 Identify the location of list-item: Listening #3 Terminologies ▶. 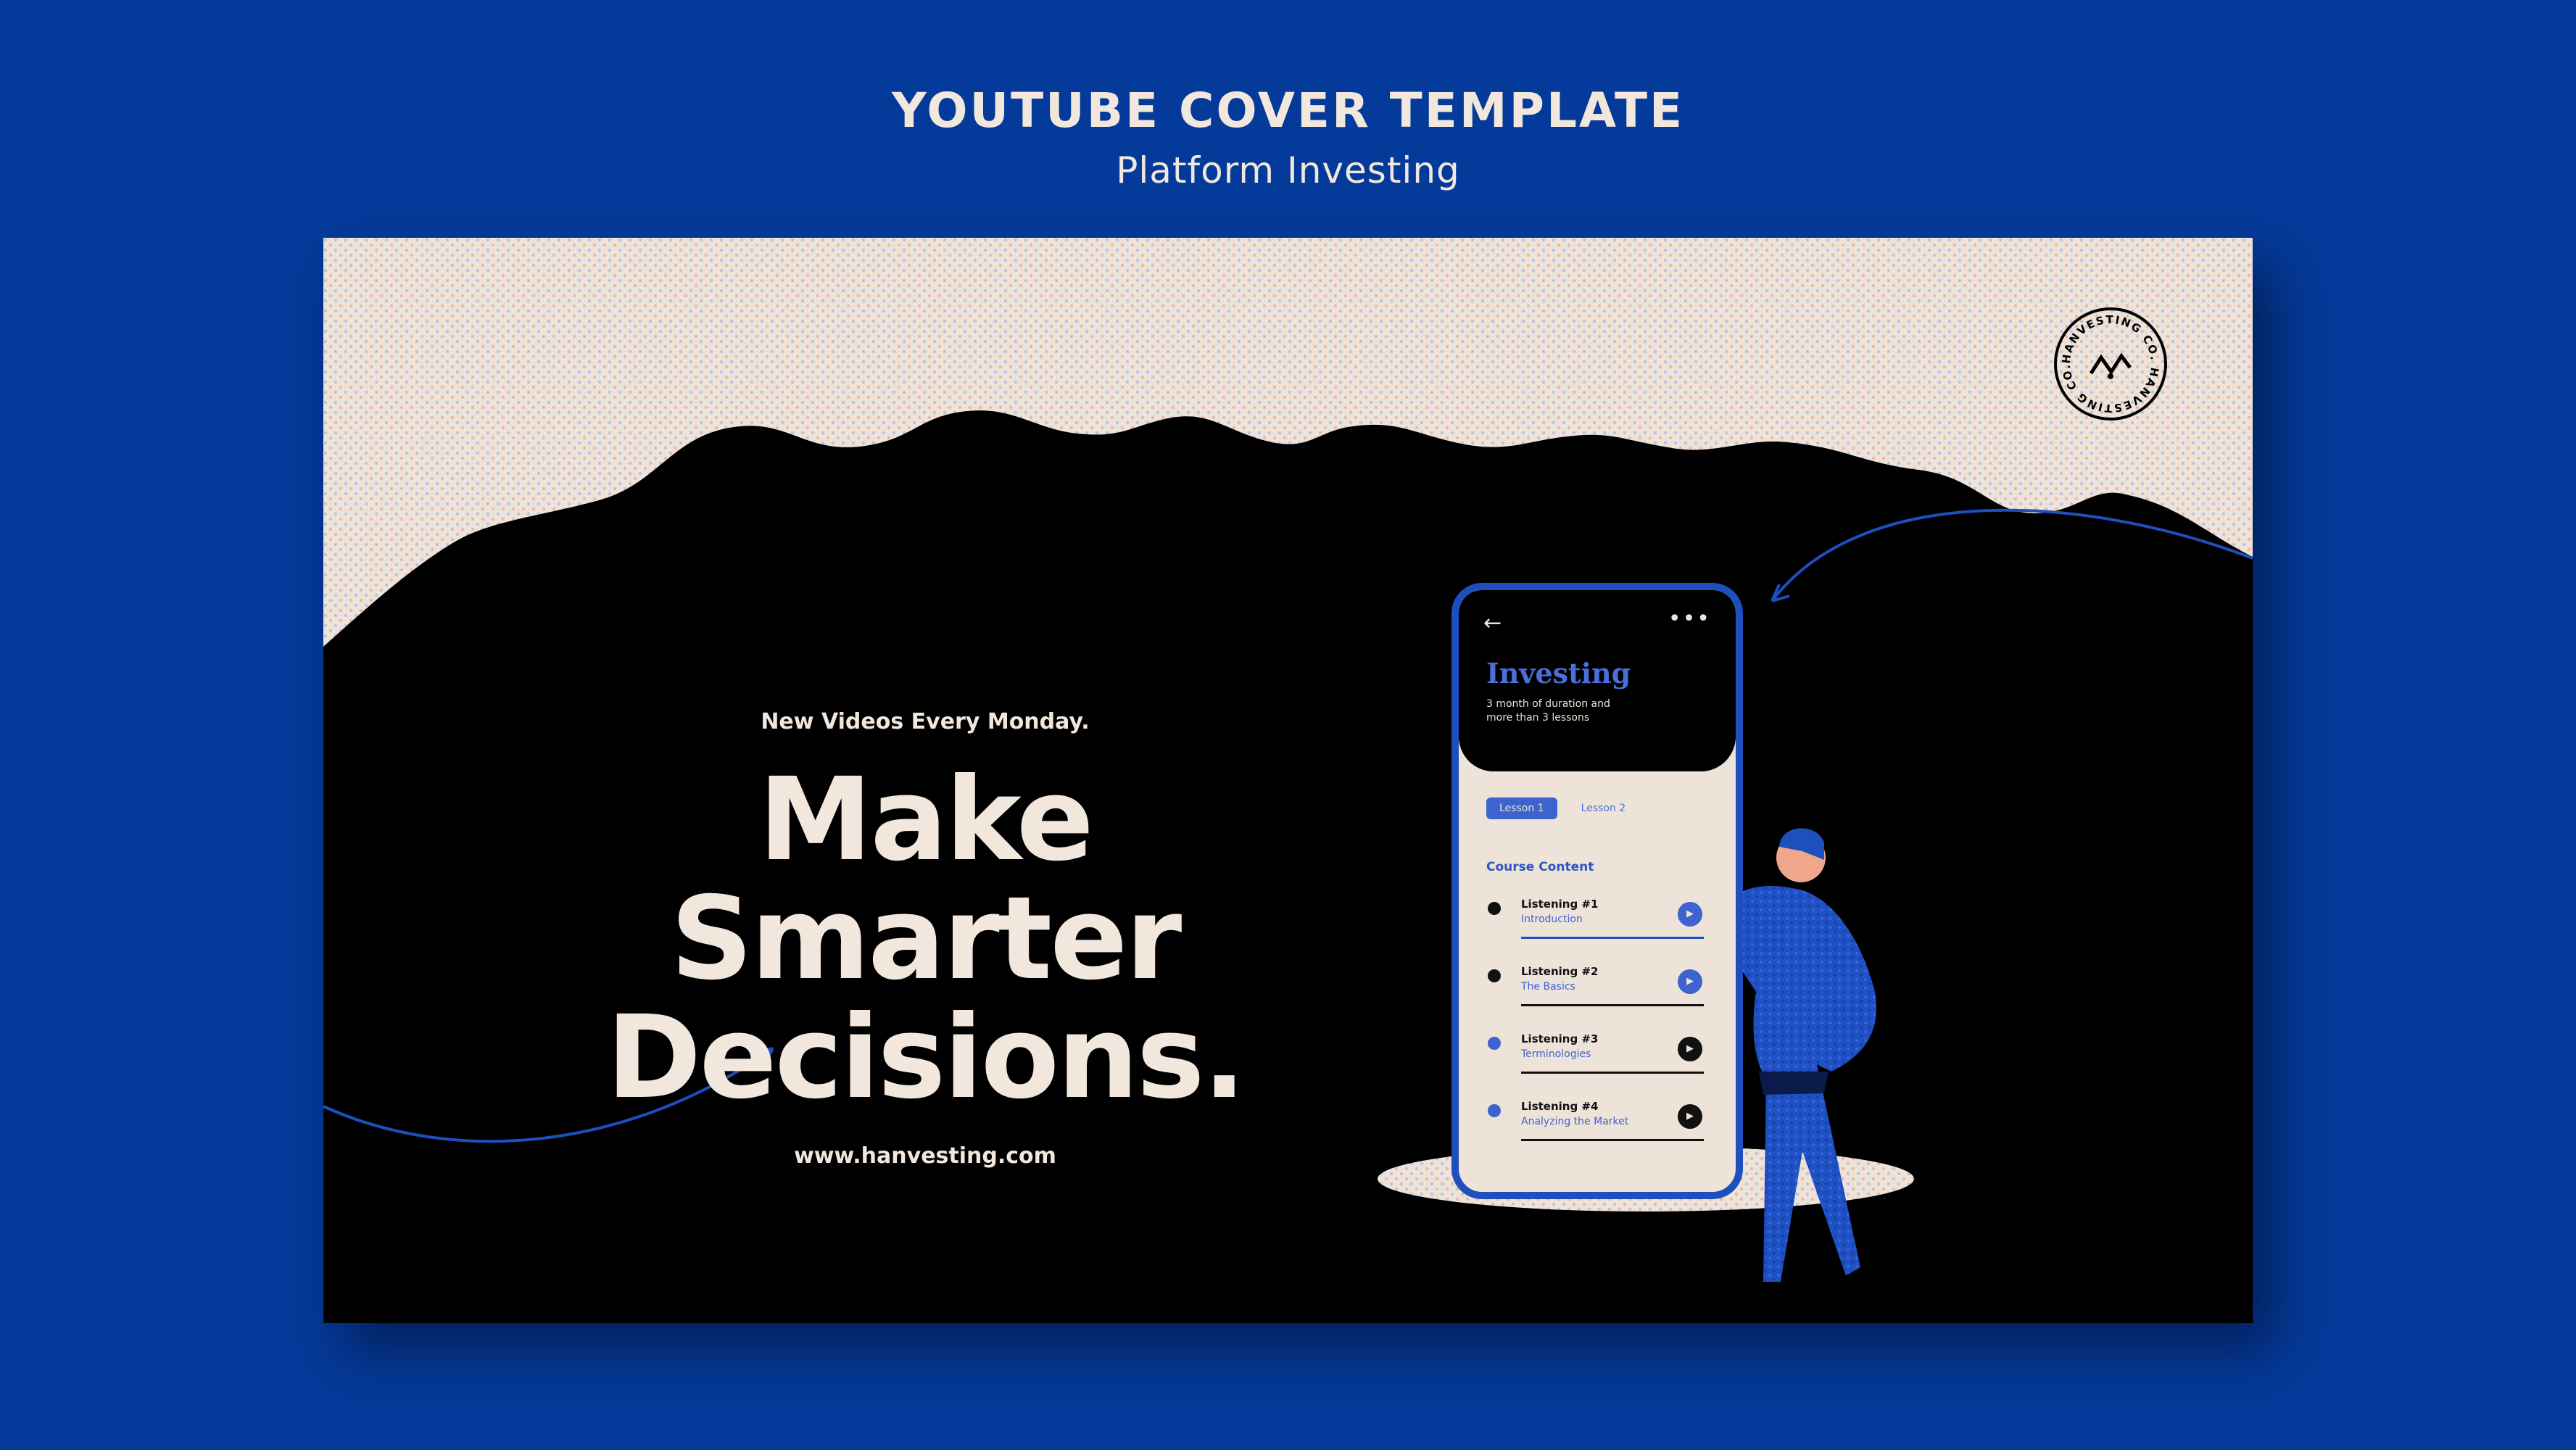
(1595, 1061).